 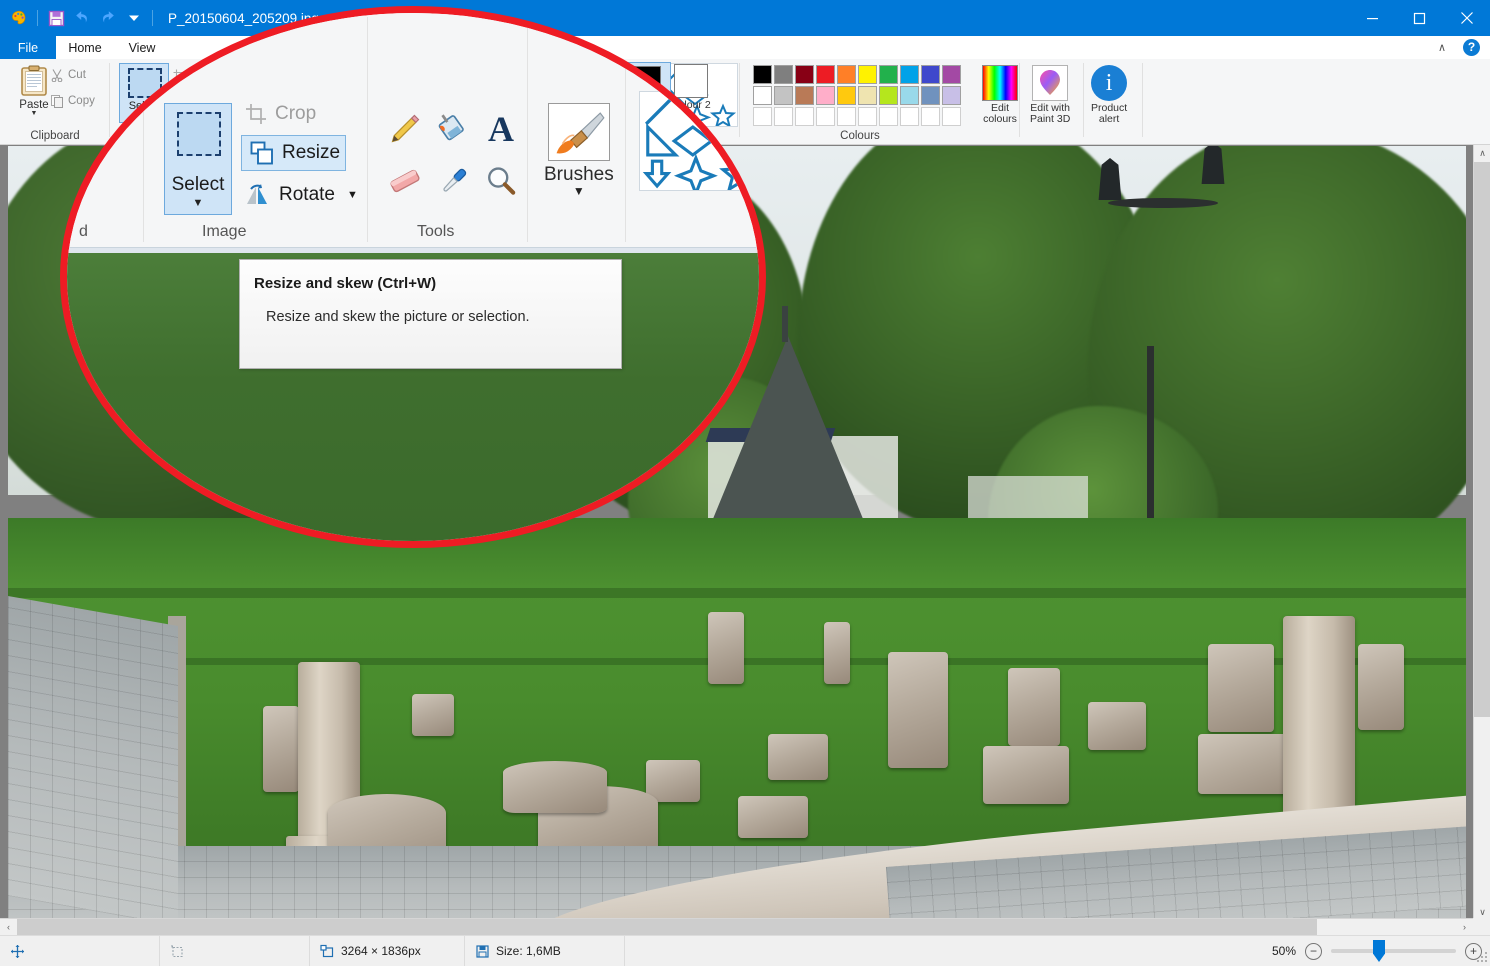 What do you see at coordinates (405, 129) in the screenshot?
I see `magnified-pencil-icon` at bounding box center [405, 129].